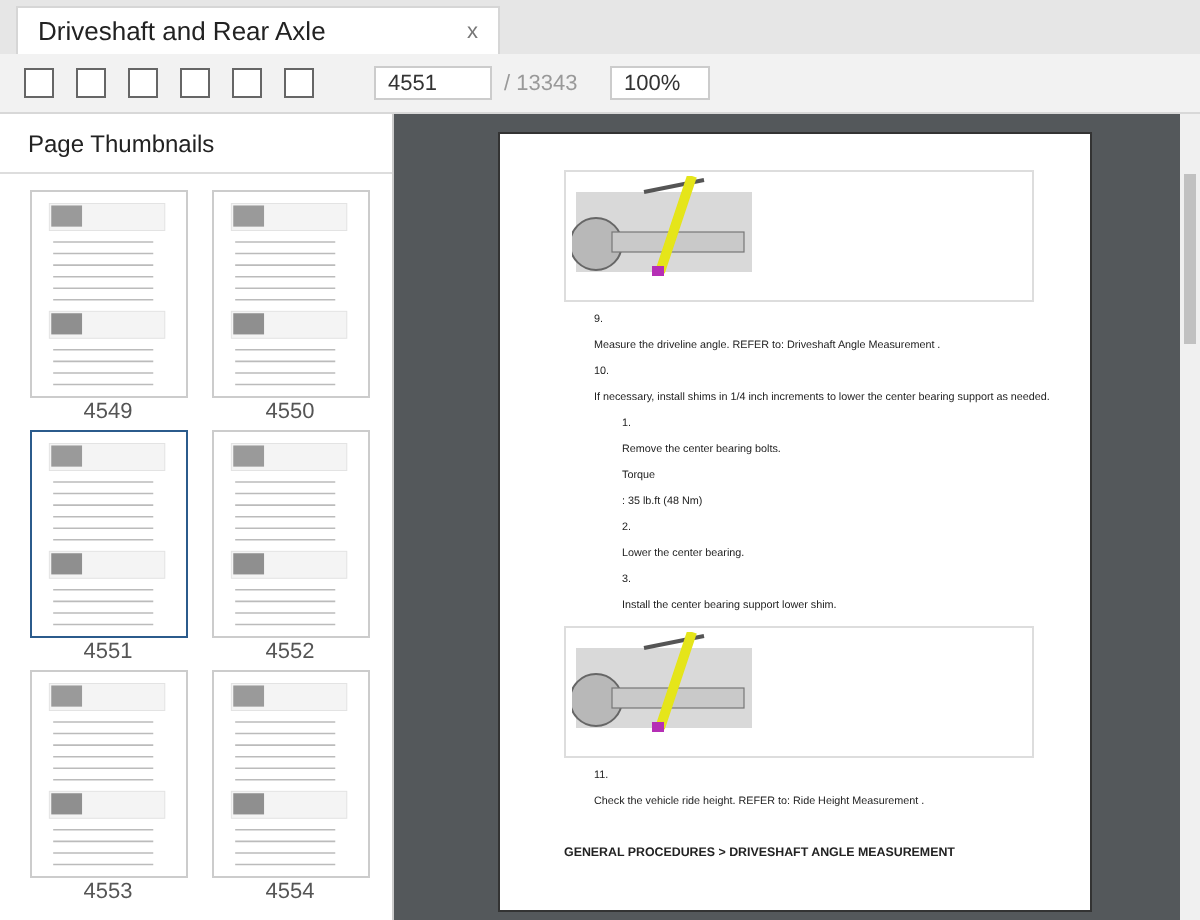 The width and height of the screenshot is (1200, 920). What do you see at coordinates (108, 653) in the screenshot?
I see `thumbnail-page-number: 4551` at bounding box center [108, 653].